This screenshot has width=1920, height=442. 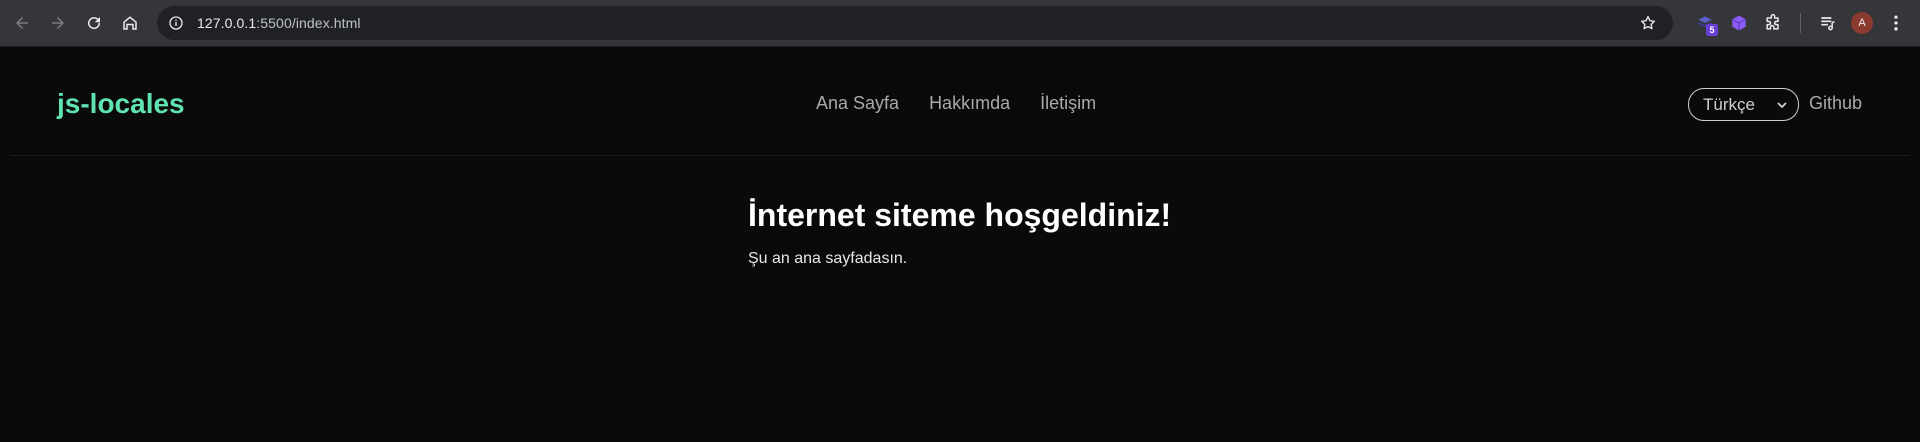 What do you see at coordinates (857, 103) in the screenshot?
I see `nav-link-home: Ana Sayfa` at bounding box center [857, 103].